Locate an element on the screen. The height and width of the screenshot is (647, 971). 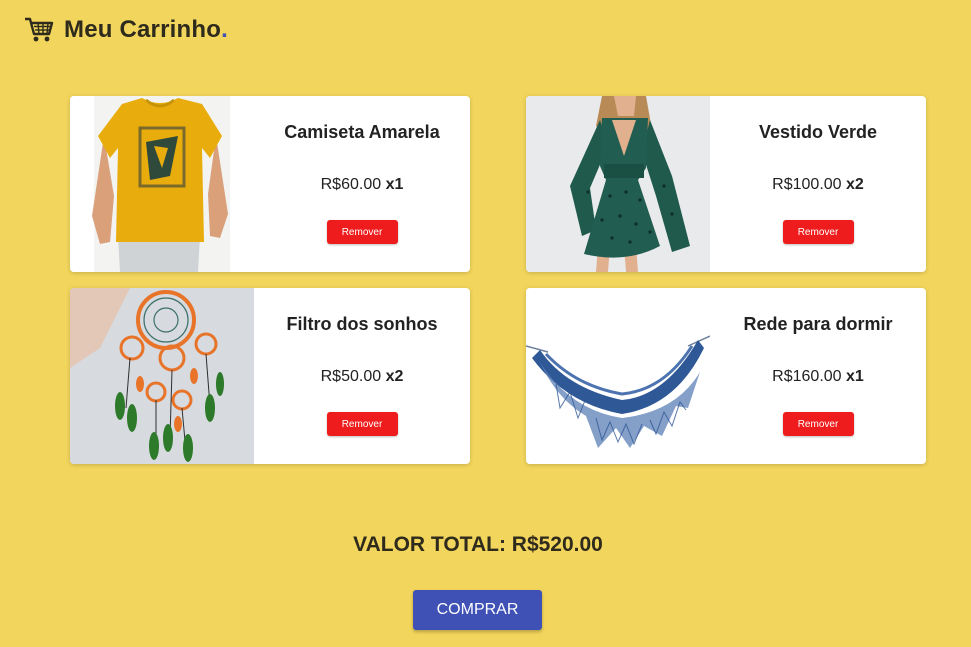
cart-item: Rede para dormir R$160.00 x1 Remover is located at coordinates (726, 376).